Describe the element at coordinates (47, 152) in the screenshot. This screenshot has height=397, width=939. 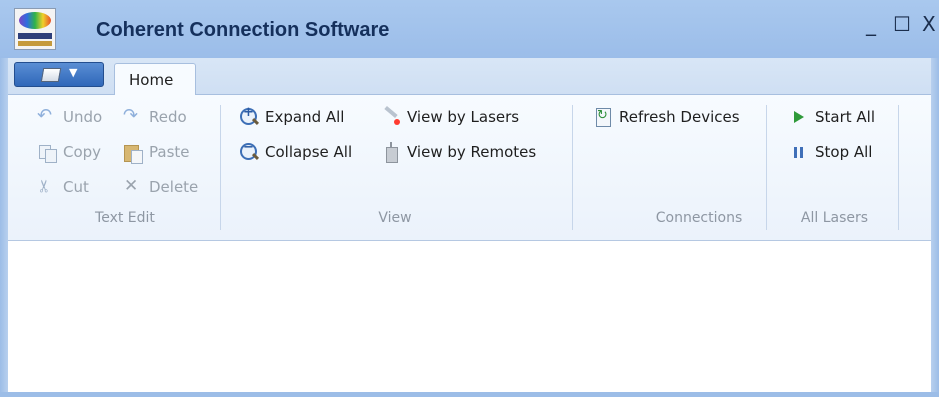
I see `copy-icon` at that location.